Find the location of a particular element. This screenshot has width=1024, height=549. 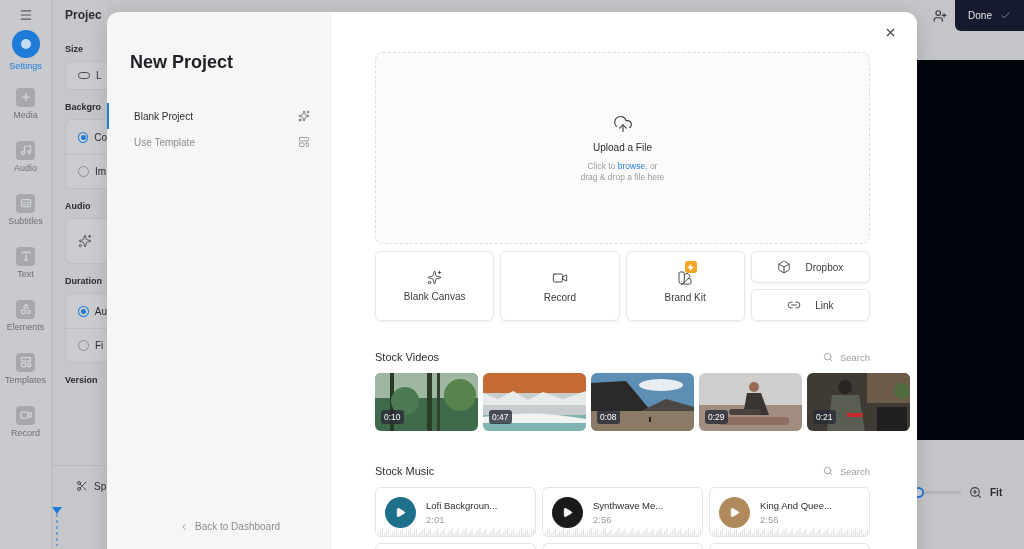

duration-label: 0:21 is located at coordinates (824, 417).